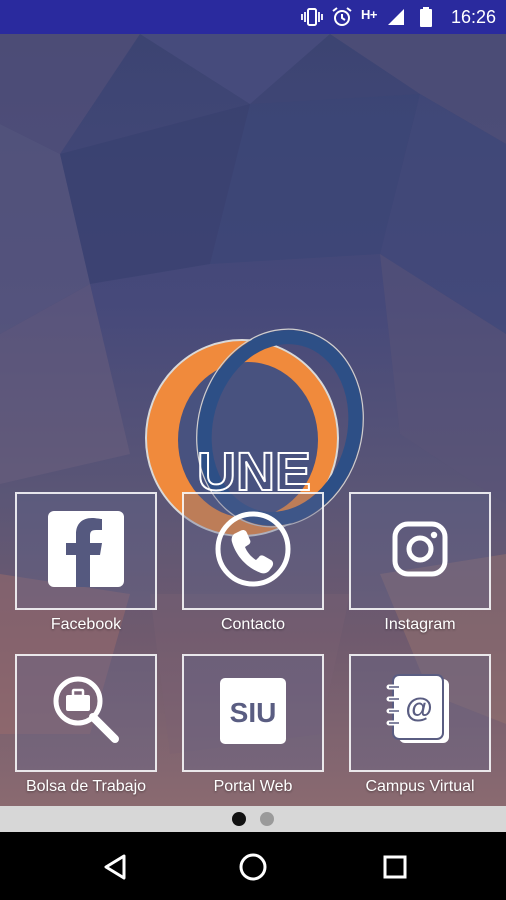  What do you see at coordinates (312, 17) in the screenshot?
I see `vibrate-icon` at bounding box center [312, 17].